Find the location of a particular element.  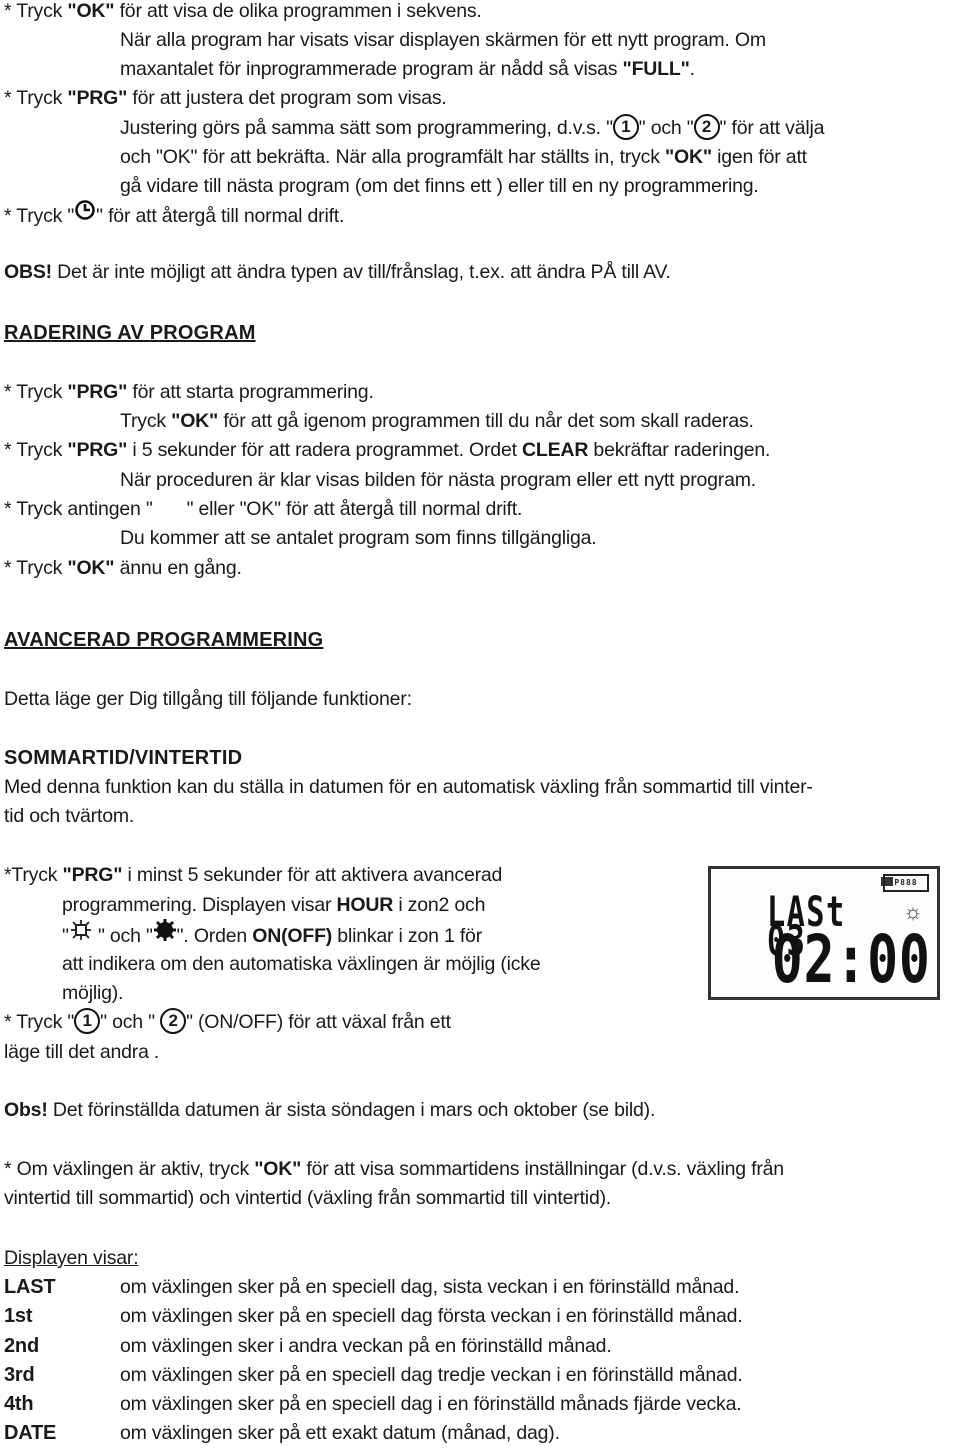

term: 2nd is located at coordinates (21, 1346).